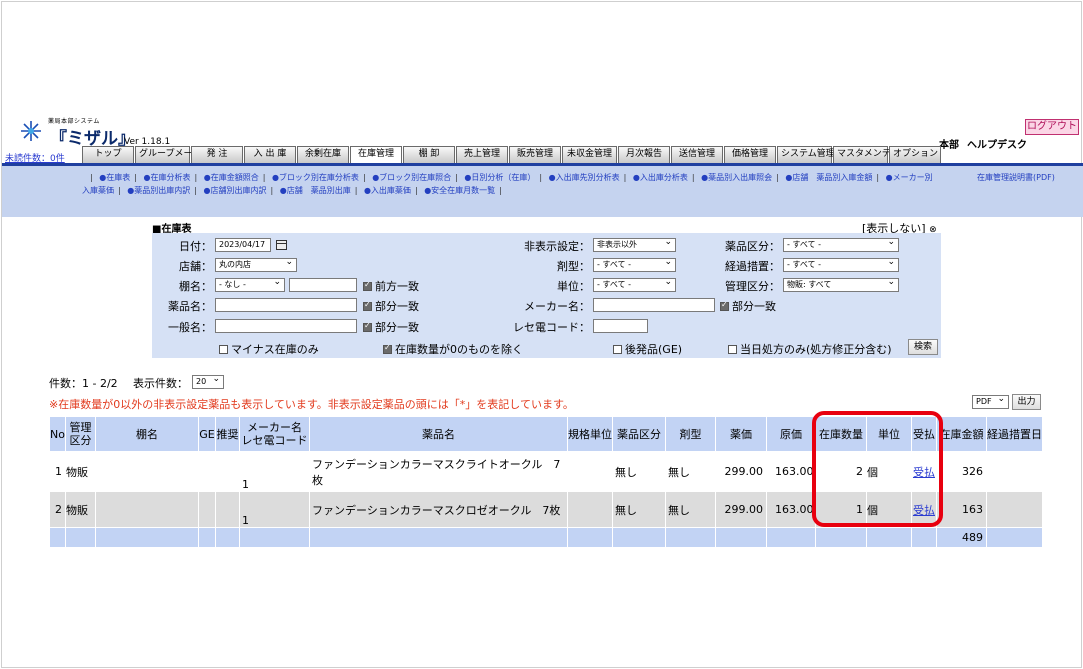  I want to click on tab-receivables: 未収金管理, so click(589, 154).